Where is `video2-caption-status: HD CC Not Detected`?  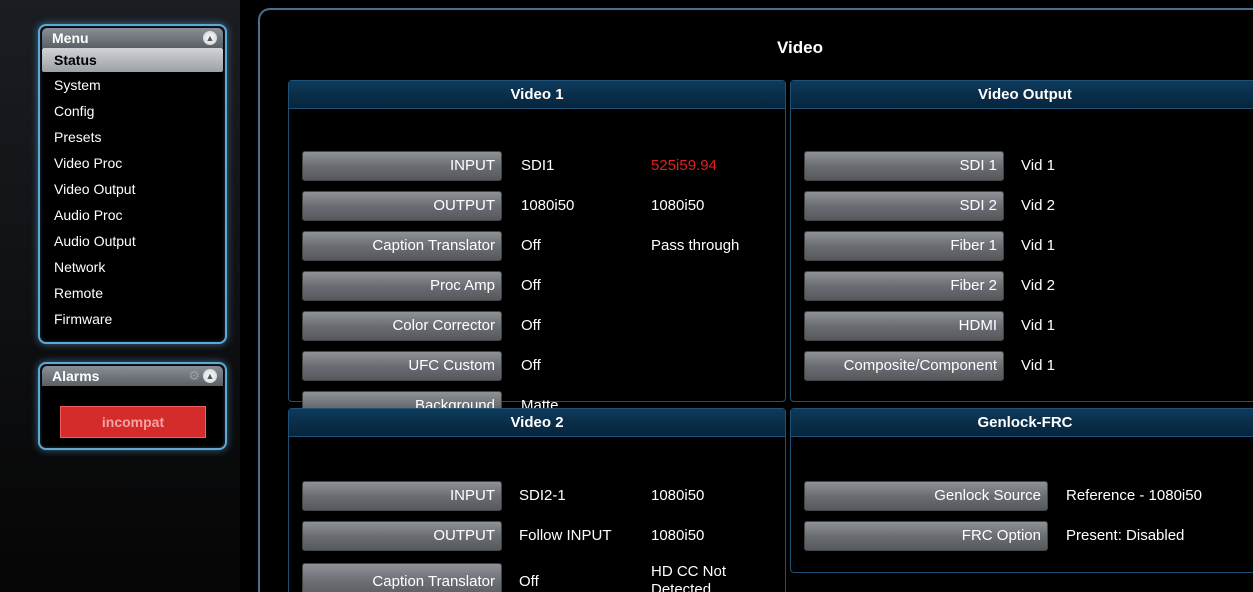 video2-caption-status: HD CC Not Detected is located at coordinates (689, 577).